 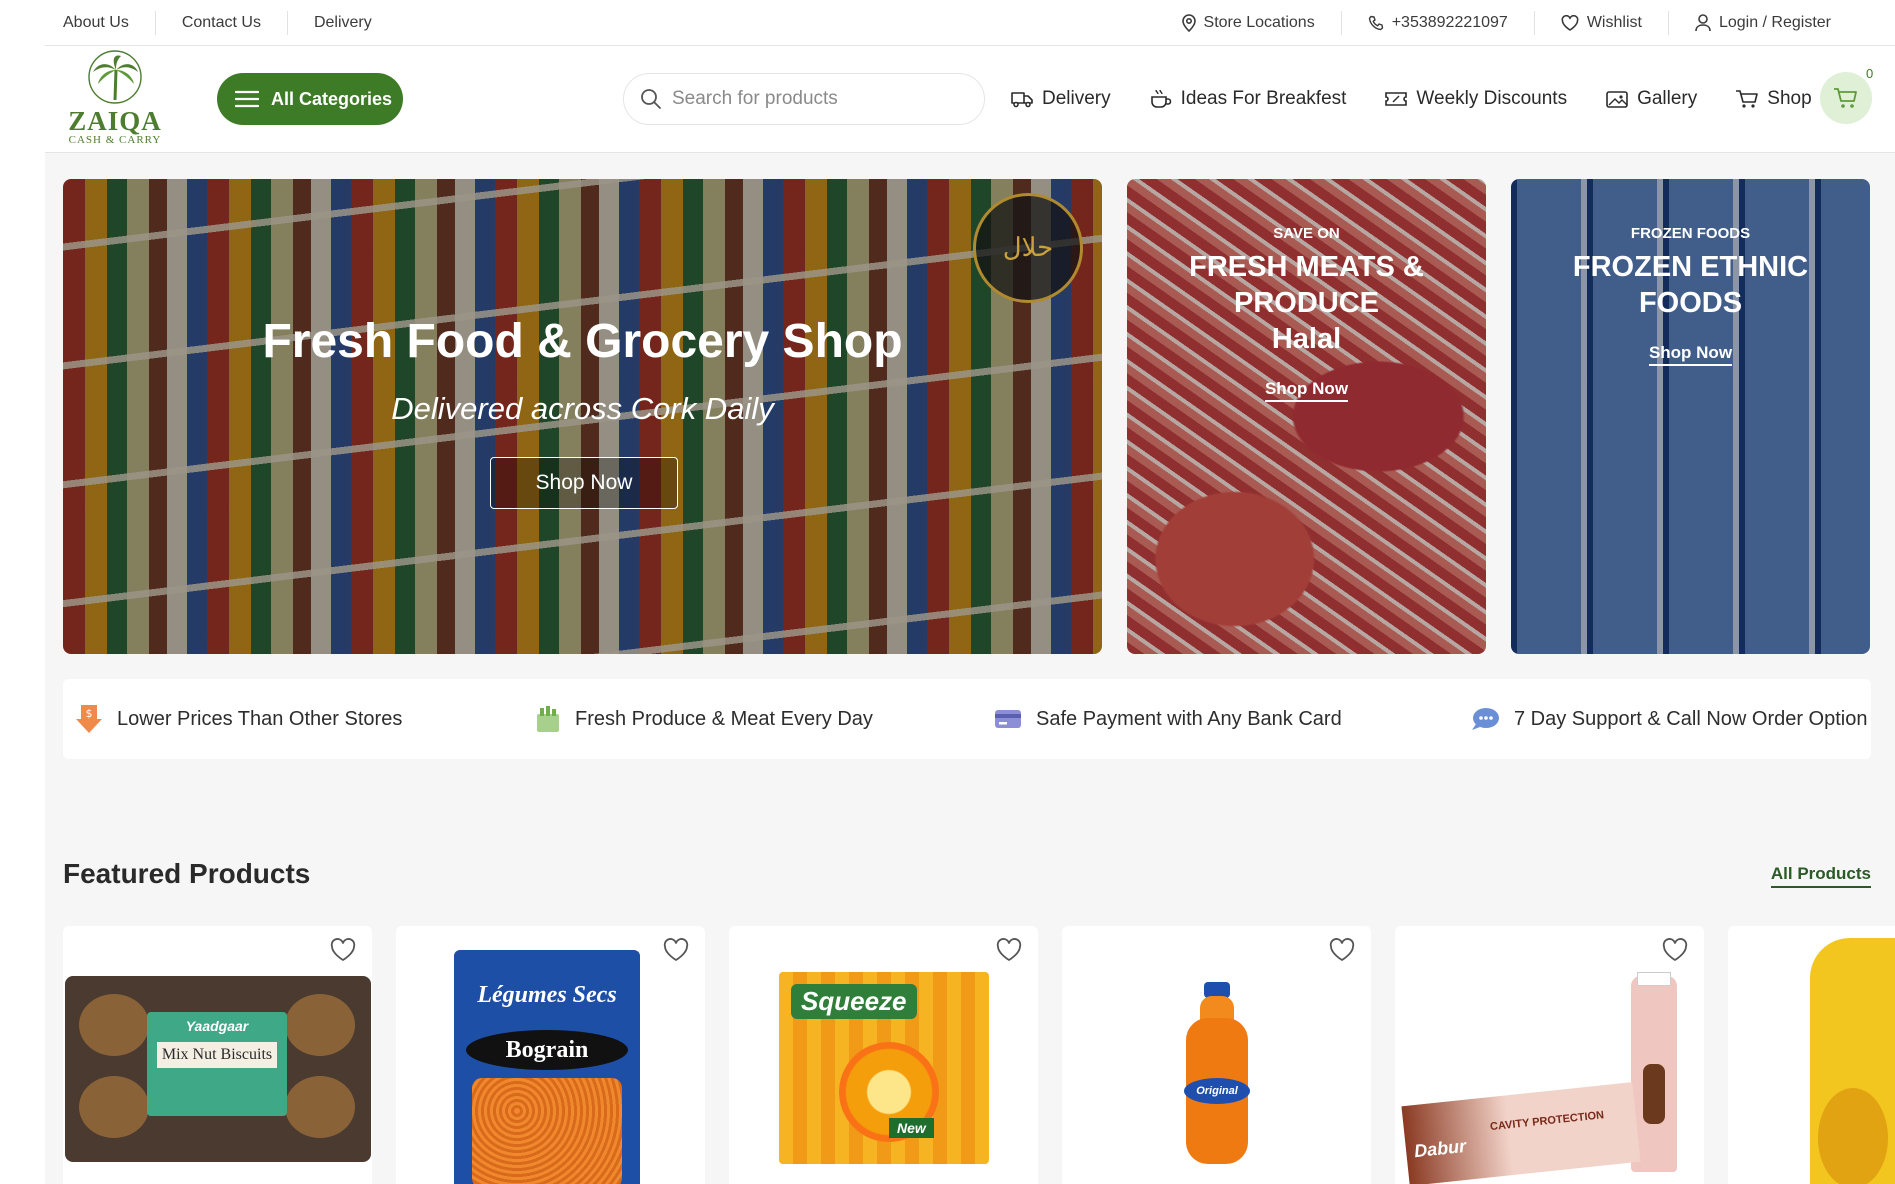 I want to click on nav-weekly-discounts: Weekly Discounts, so click(x=1475, y=99).